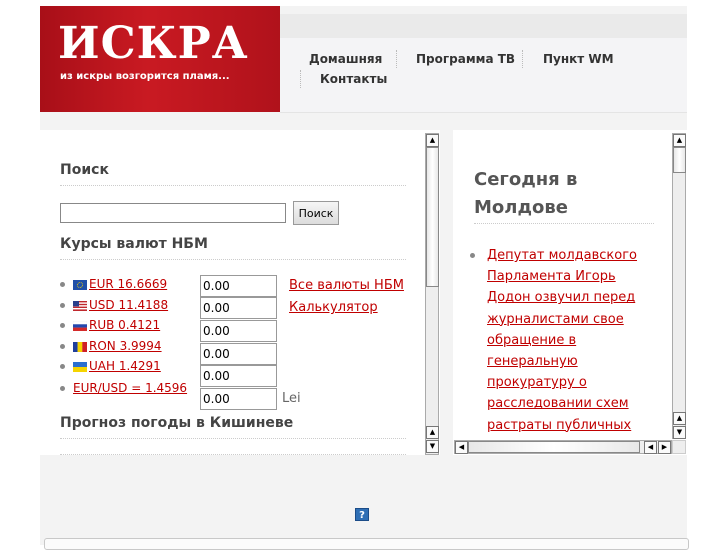  Describe the element at coordinates (526, 193) in the screenshot. I see `news-title: Сегодня в Молдове` at that location.